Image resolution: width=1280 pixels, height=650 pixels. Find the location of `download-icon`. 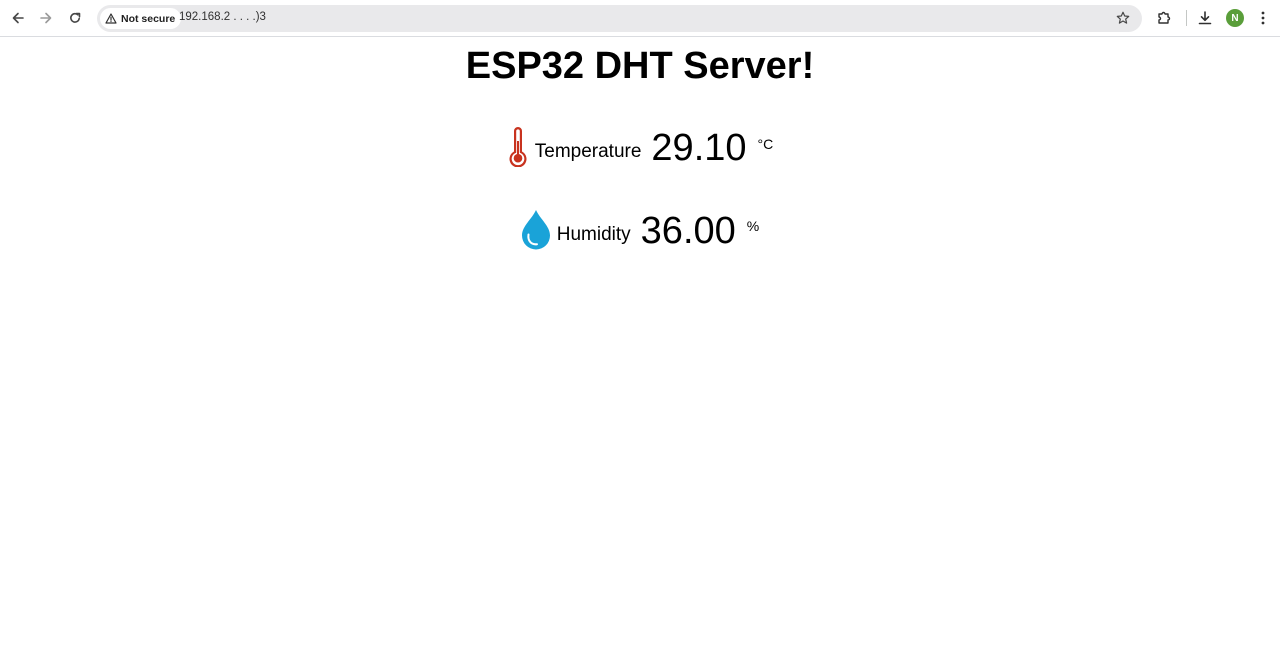

download-icon is located at coordinates (1205, 18).